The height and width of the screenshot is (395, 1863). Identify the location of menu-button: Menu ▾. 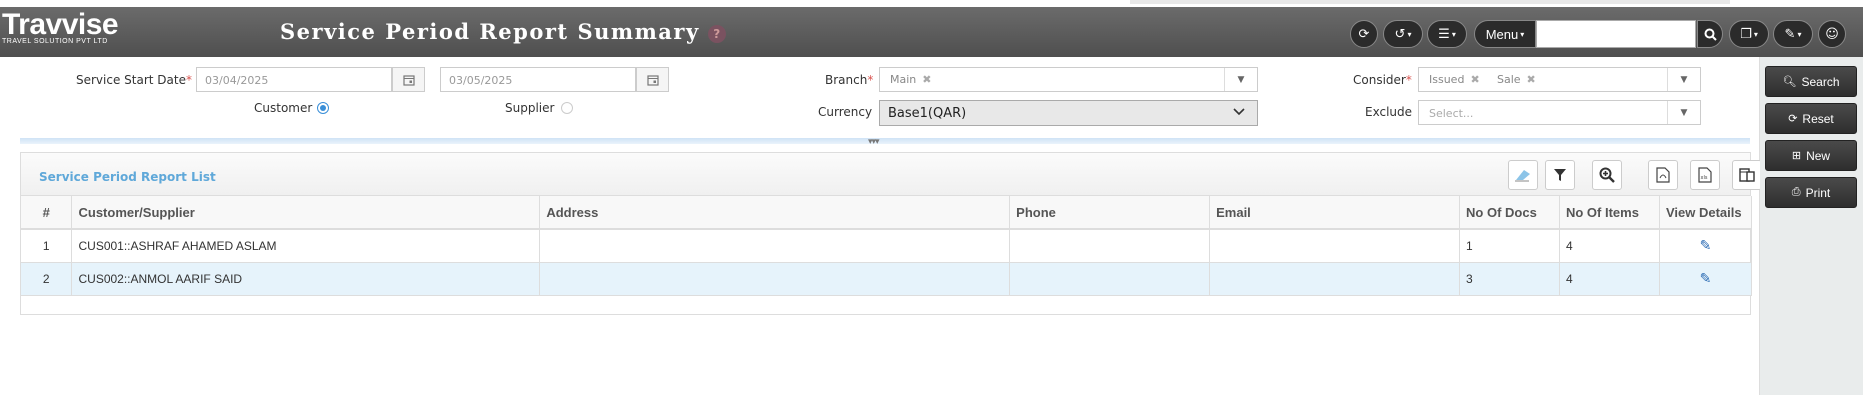
(1505, 34).